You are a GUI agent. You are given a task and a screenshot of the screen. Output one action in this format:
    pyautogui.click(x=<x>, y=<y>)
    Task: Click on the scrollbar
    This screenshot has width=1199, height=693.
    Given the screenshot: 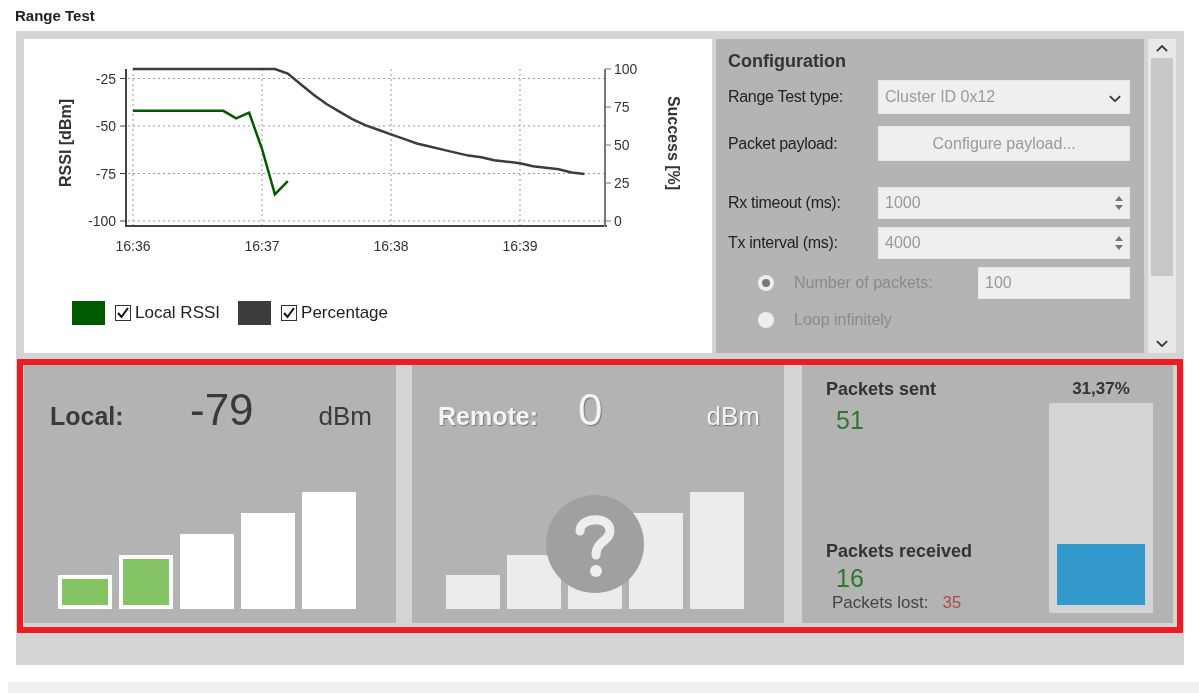 What is the action you would take?
    pyautogui.click(x=1162, y=196)
    